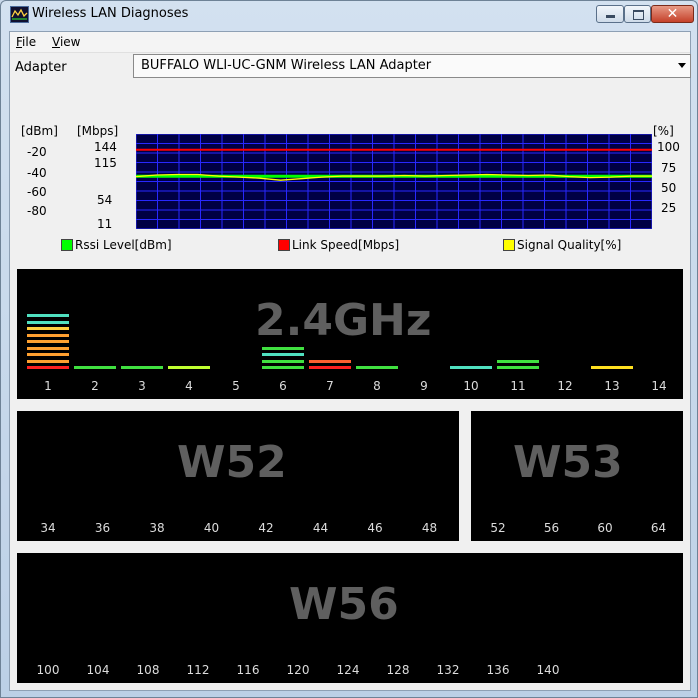  I want to click on channel-label-42: 42, so click(266, 528).